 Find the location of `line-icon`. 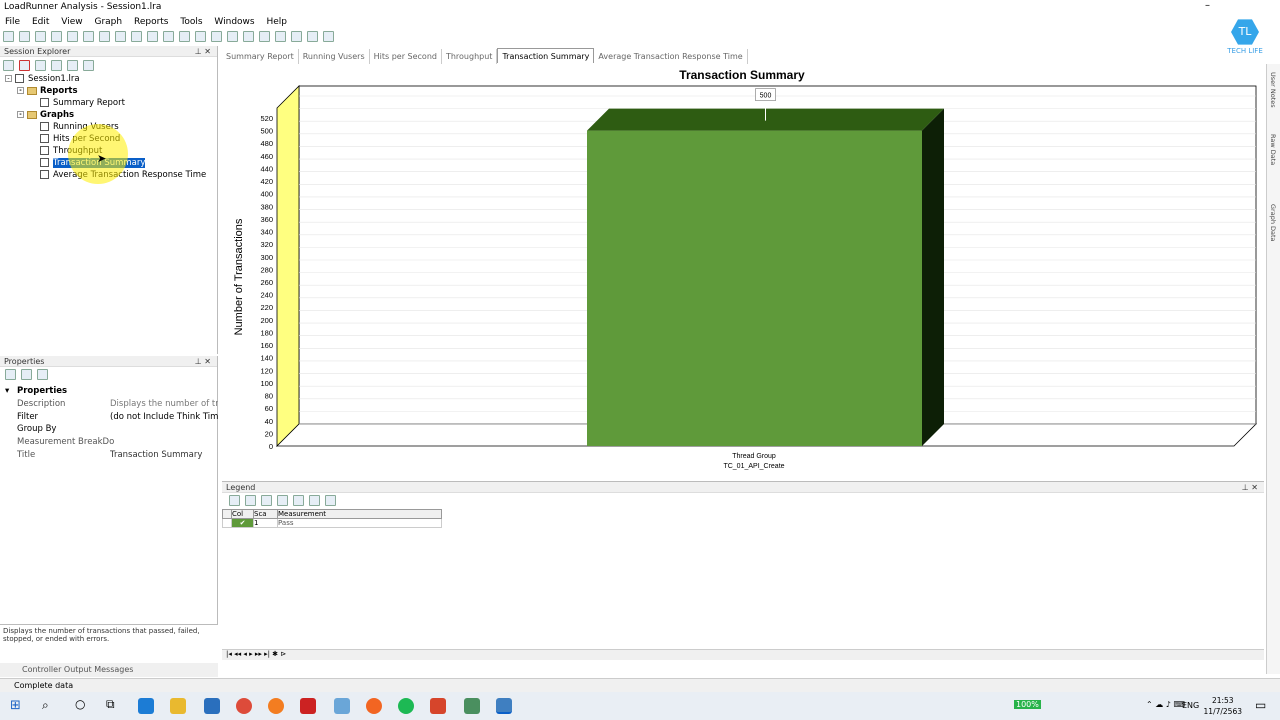

line-icon is located at coordinates (406, 706).